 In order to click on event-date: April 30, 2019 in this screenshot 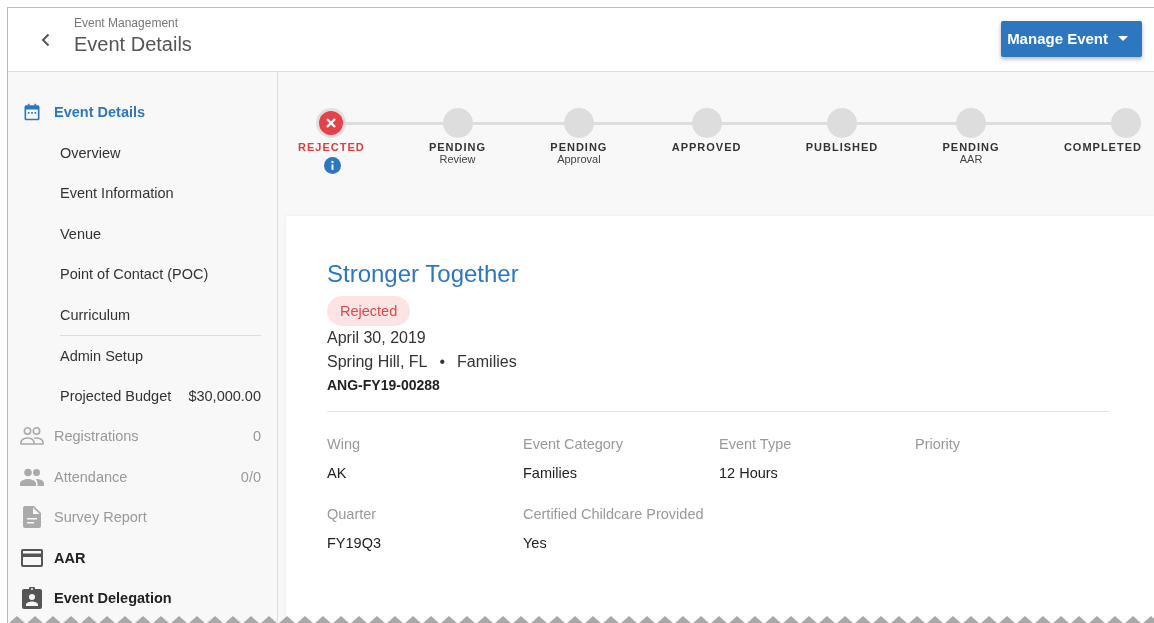, I will do `click(377, 338)`.